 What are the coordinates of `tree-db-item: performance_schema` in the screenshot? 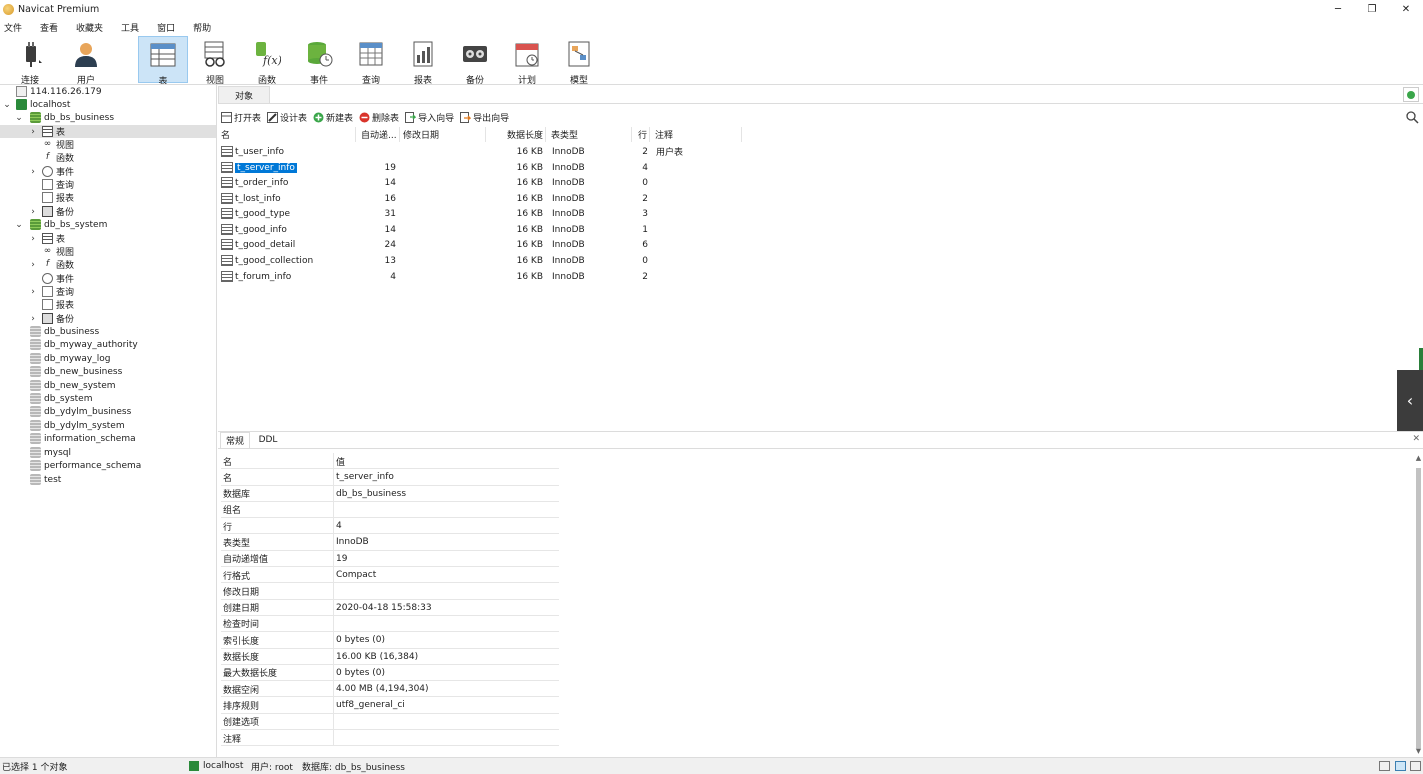 It's located at (85, 465).